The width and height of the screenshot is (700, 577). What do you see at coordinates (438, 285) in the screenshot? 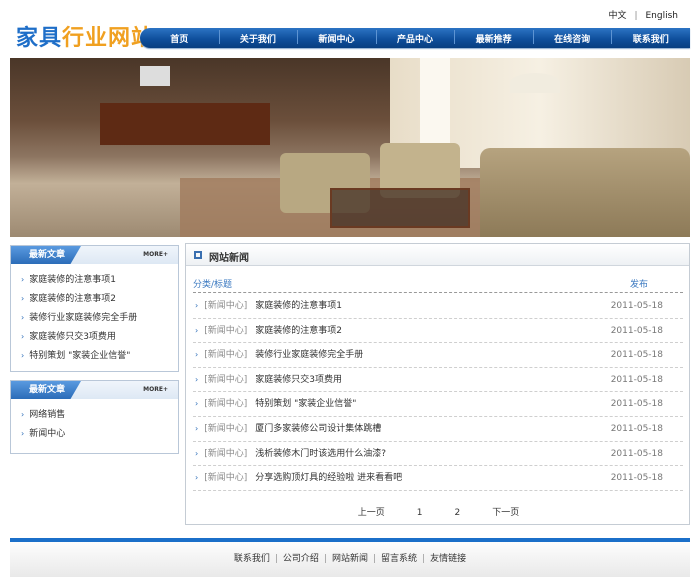
I see `news-column-header: 分类/标题 发布` at bounding box center [438, 285].